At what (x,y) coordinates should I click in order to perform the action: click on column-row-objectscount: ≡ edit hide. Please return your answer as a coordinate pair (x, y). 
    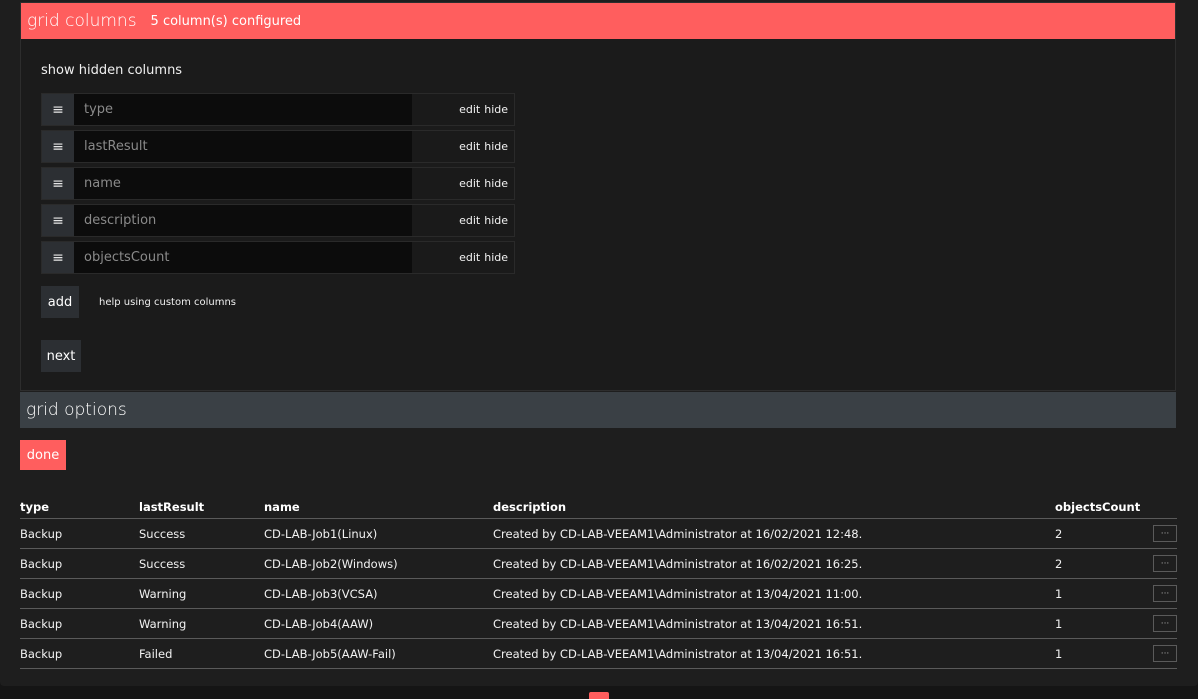
    Looking at the image, I should click on (278, 257).